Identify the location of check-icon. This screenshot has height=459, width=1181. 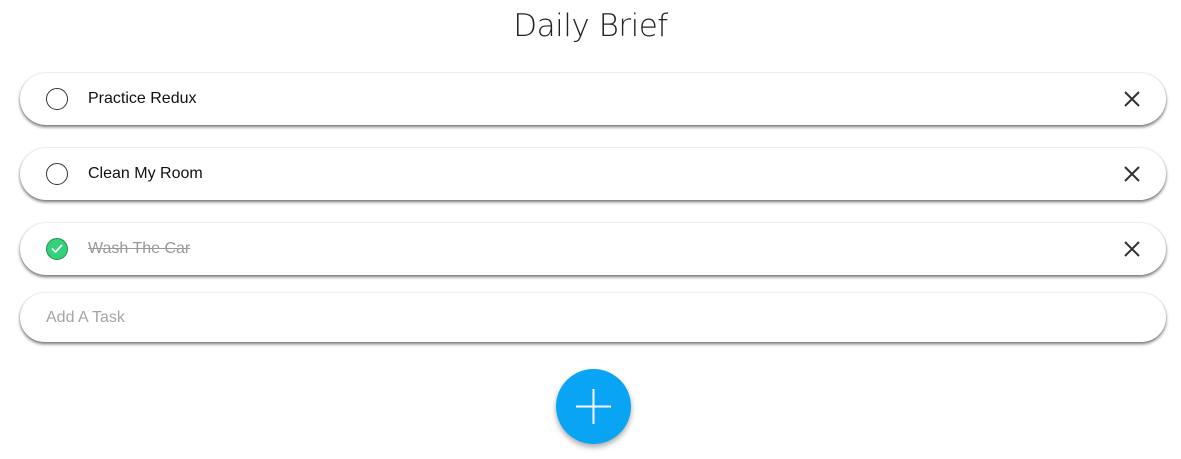
(57, 249).